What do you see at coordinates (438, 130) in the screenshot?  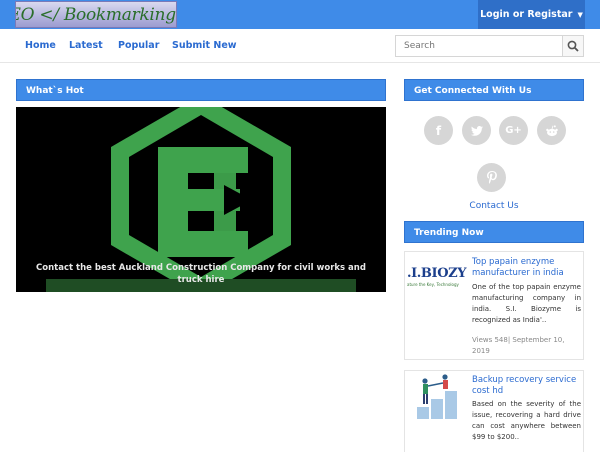 I see `facebook-icon: f` at bounding box center [438, 130].